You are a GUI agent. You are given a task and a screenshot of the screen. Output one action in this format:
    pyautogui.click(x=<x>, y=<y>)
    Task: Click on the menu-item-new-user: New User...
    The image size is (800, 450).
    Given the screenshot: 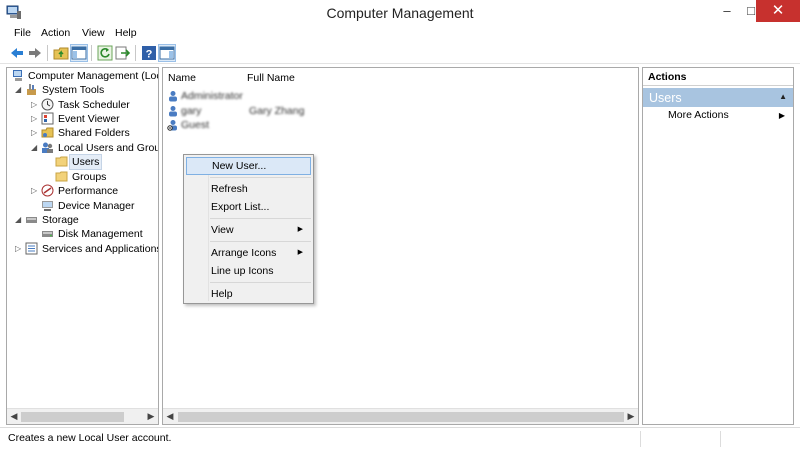 What is the action you would take?
    pyautogui.click(x=248, y=166)
    